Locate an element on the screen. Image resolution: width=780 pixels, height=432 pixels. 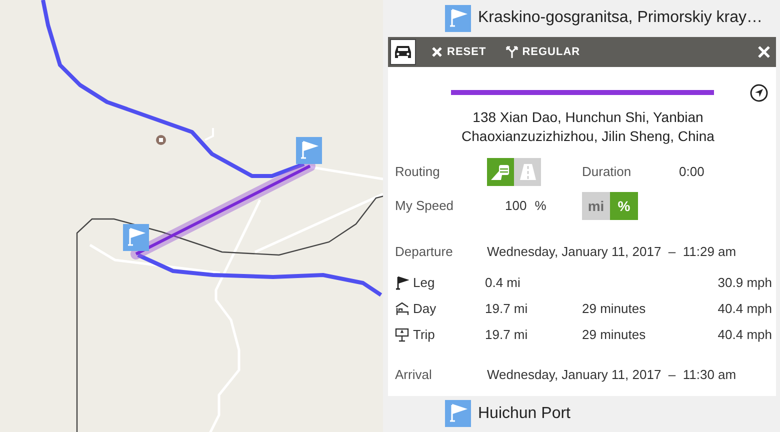
arrival-label: Arrival is located at coordinates (414, 374).